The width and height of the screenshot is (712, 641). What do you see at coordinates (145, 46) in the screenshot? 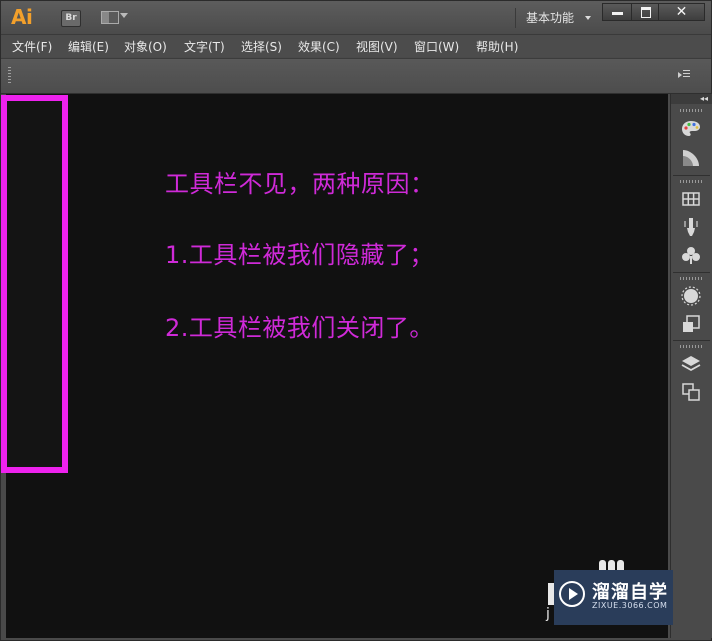
I see `menu-object: 对象(O)` at bounding box center [145, 46].